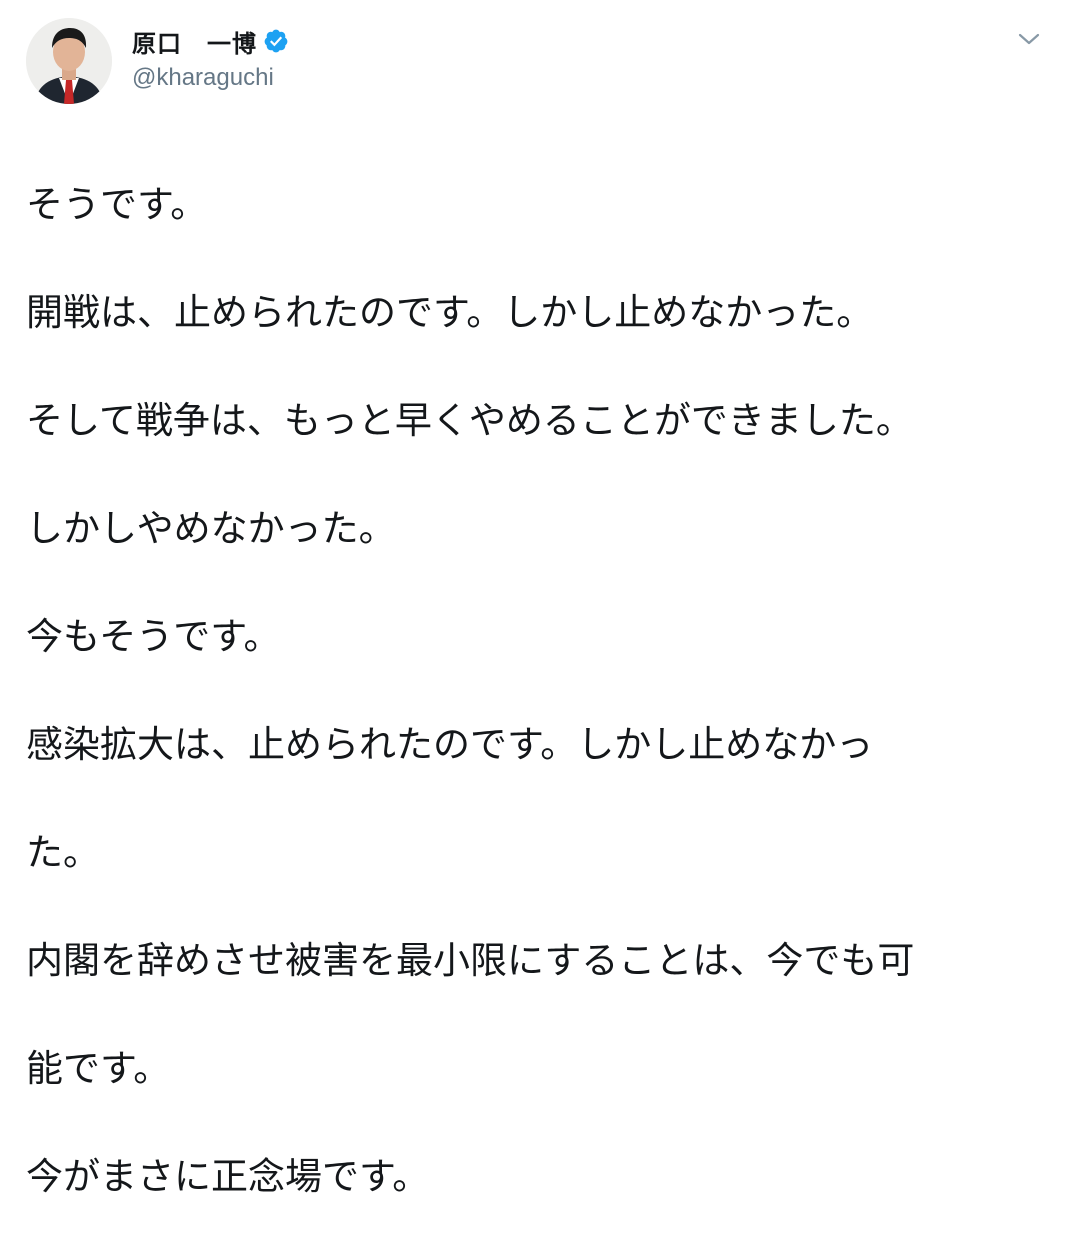 The width and height of the screenshot is (1072, 1258). I want to click on tweet-line: しかしやめなかった。, so click(211, 528).